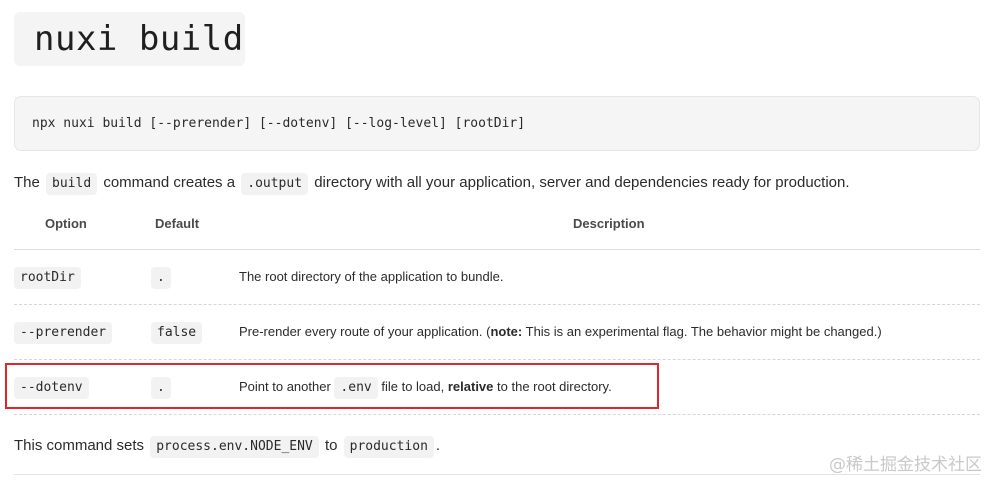 Image resolution: width=998 pixels, height=488 pixels. I want to click on description-code: .env, so click(356, 388).